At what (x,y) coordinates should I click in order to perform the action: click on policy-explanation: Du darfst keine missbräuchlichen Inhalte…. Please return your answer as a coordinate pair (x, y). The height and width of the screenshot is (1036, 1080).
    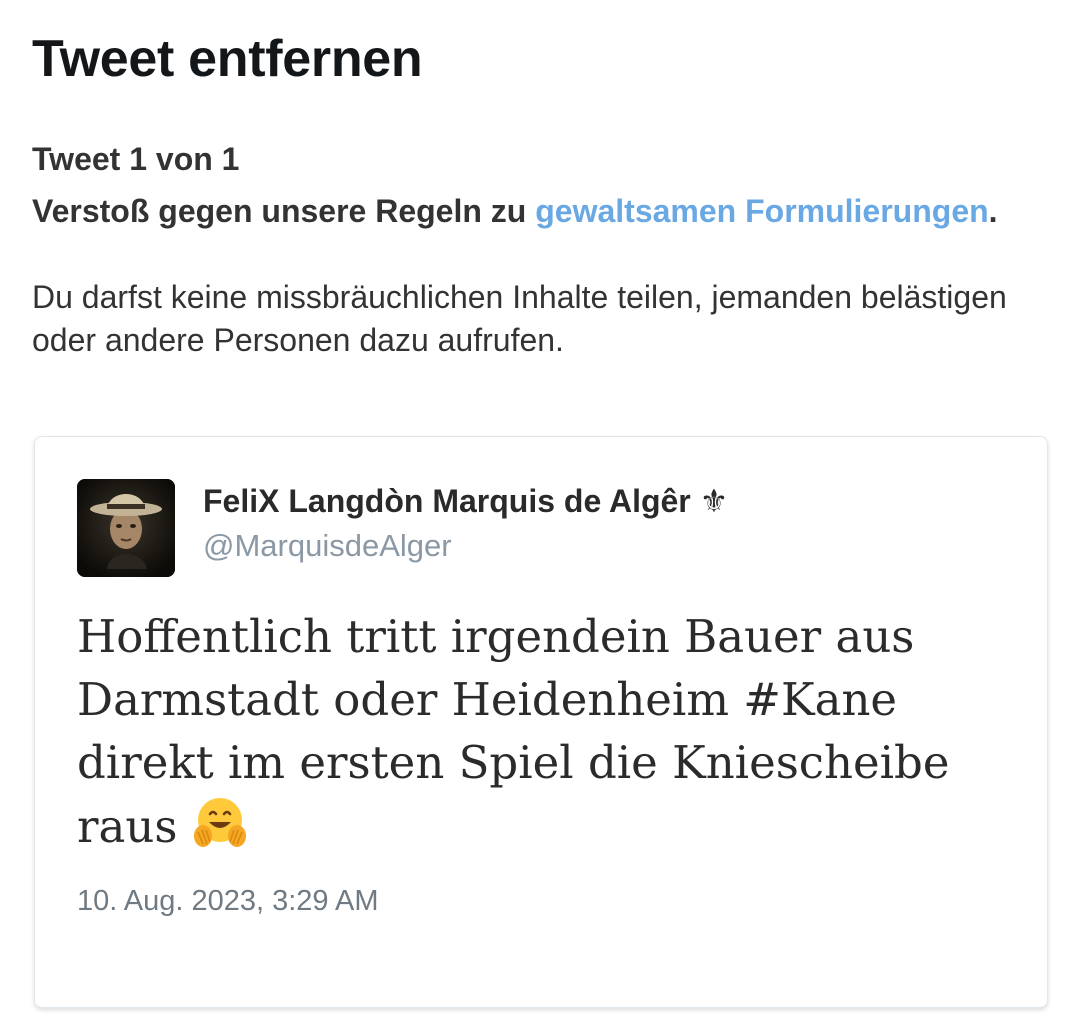
    Looking at the image, I should click on (519, 318).